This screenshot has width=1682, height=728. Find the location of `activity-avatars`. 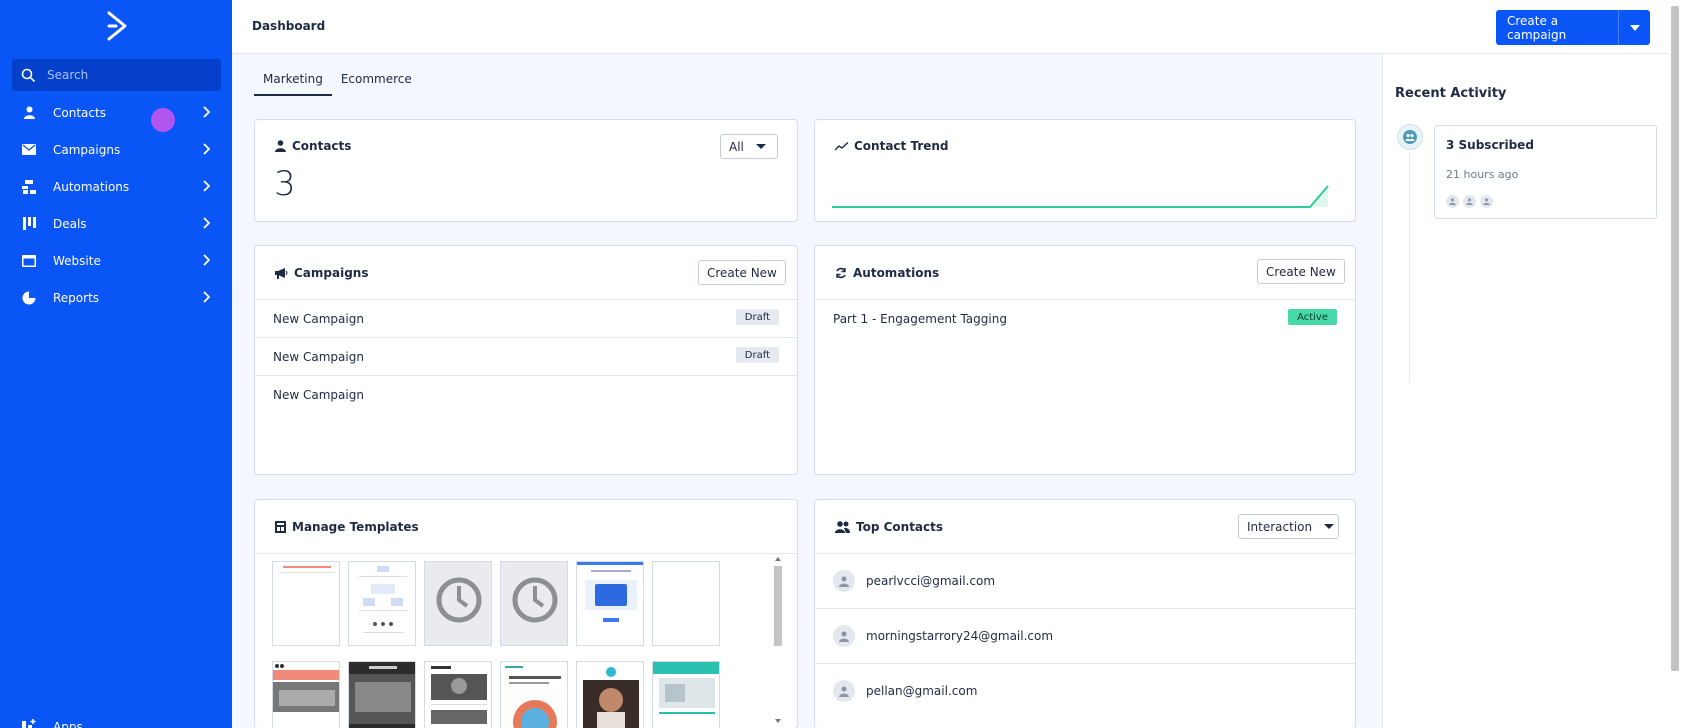

activity-avatars is located at coordinates (1469, 201).